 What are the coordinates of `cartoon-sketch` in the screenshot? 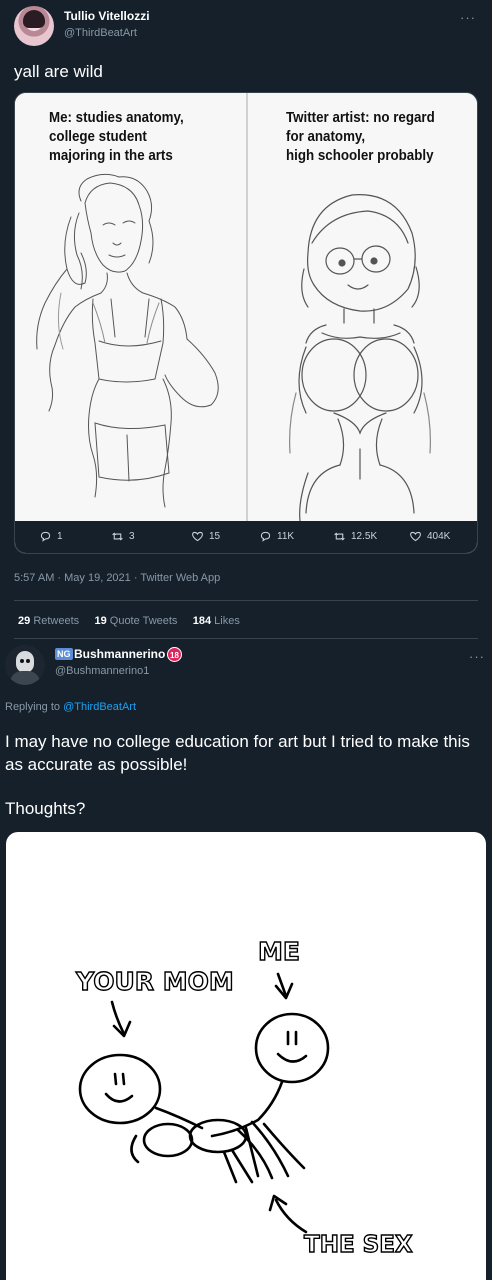 It's located at (360, 357).